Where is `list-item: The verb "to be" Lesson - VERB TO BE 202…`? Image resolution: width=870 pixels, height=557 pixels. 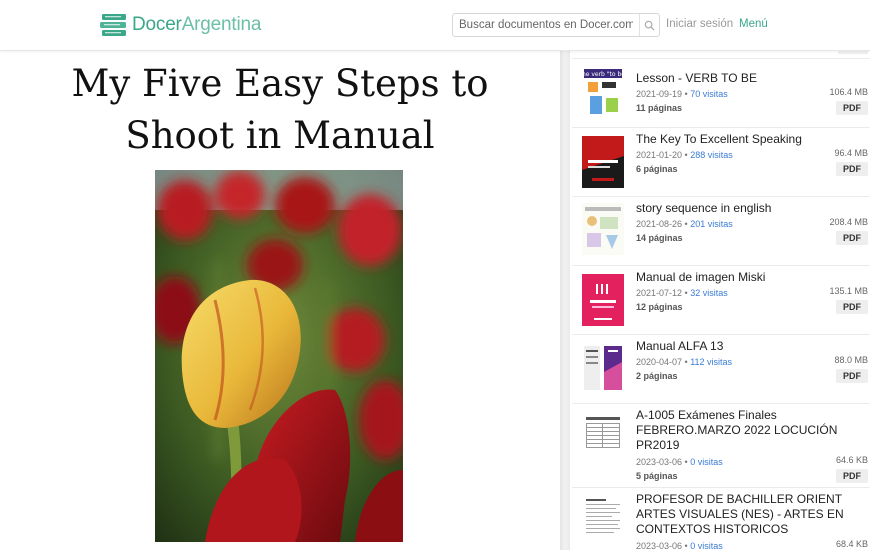
list-item: The verb "to be" Lesson - VERB TO BE 202… is located at coordinates (721, 93).